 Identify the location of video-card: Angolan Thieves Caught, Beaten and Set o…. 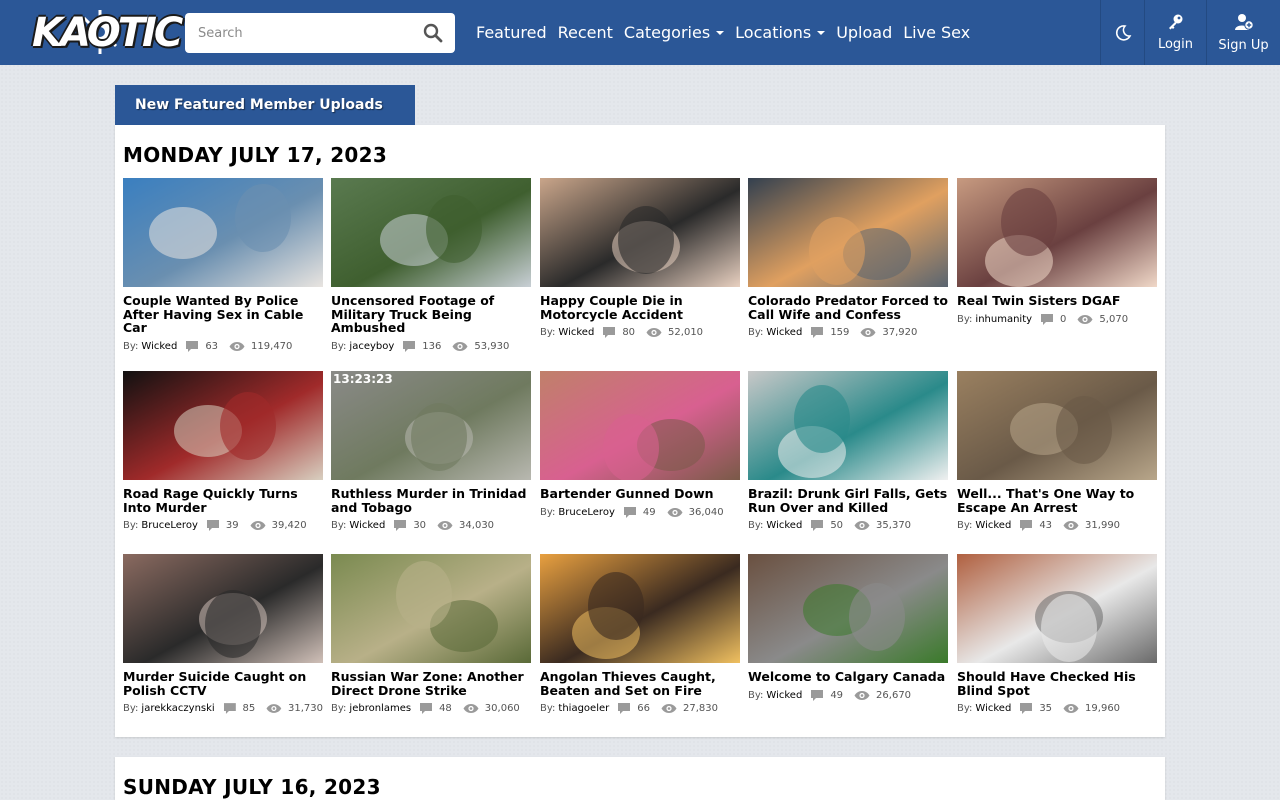
(640, 634).